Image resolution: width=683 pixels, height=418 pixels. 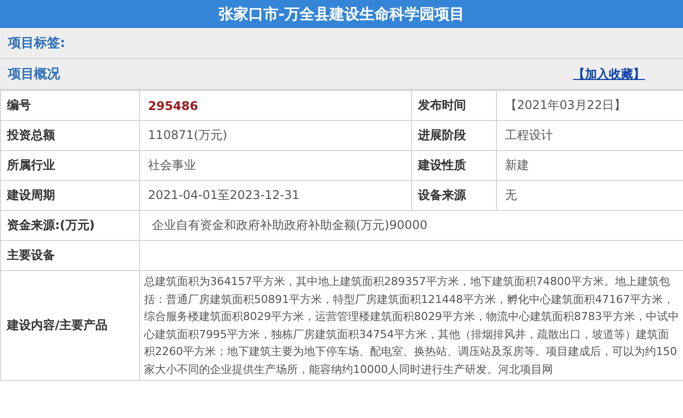 What do you see at coordinates (454, 105) in the screenshot?
I see `field-label: 发布时间` at bounding box center [454, 105].